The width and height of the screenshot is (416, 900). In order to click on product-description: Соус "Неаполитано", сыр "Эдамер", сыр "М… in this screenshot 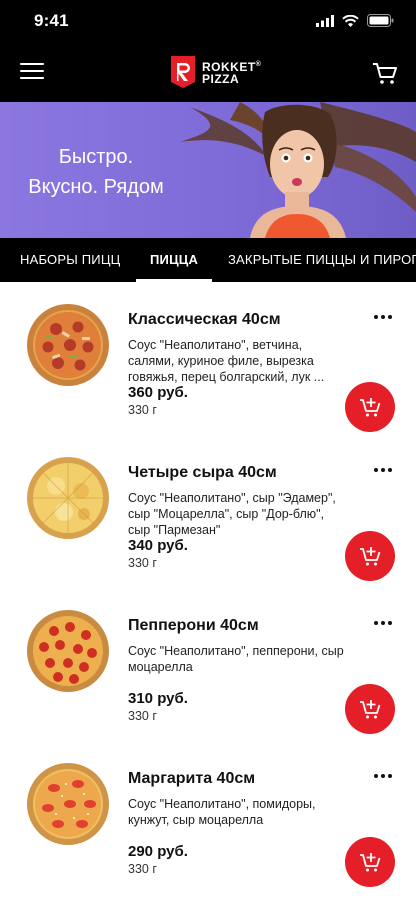, I will do `click(232, 514)`.